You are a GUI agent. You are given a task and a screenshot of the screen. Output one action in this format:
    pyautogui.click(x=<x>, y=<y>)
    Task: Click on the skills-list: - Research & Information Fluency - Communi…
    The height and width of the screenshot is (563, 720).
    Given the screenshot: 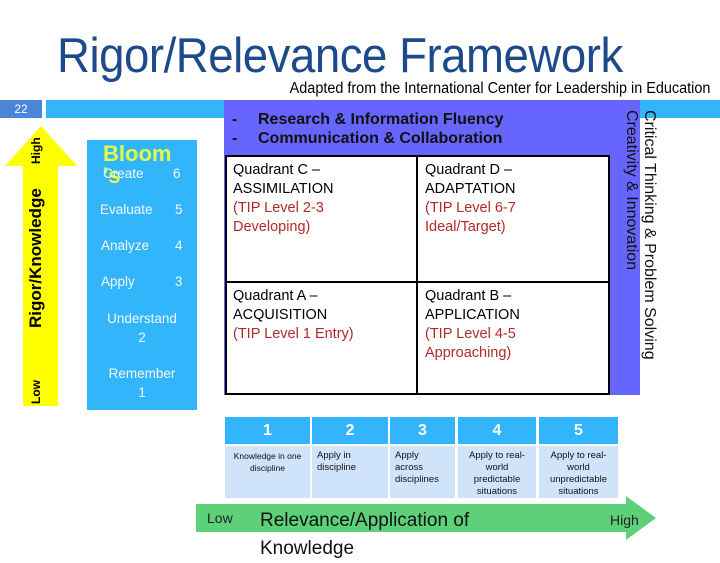 What is the action you would take?
    pyautogui.click(x=367, y=129)
    